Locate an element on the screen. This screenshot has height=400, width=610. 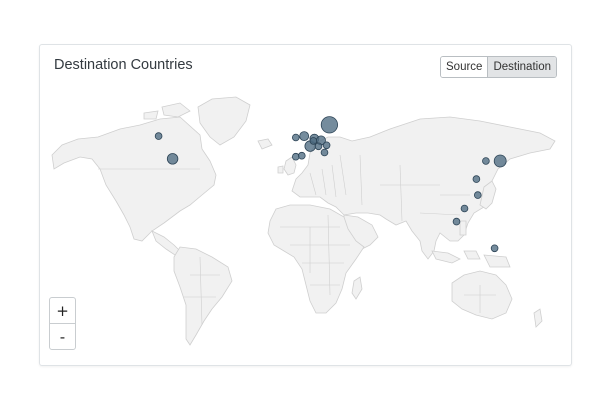
canadian-islands is located at coordinates (167, 111).